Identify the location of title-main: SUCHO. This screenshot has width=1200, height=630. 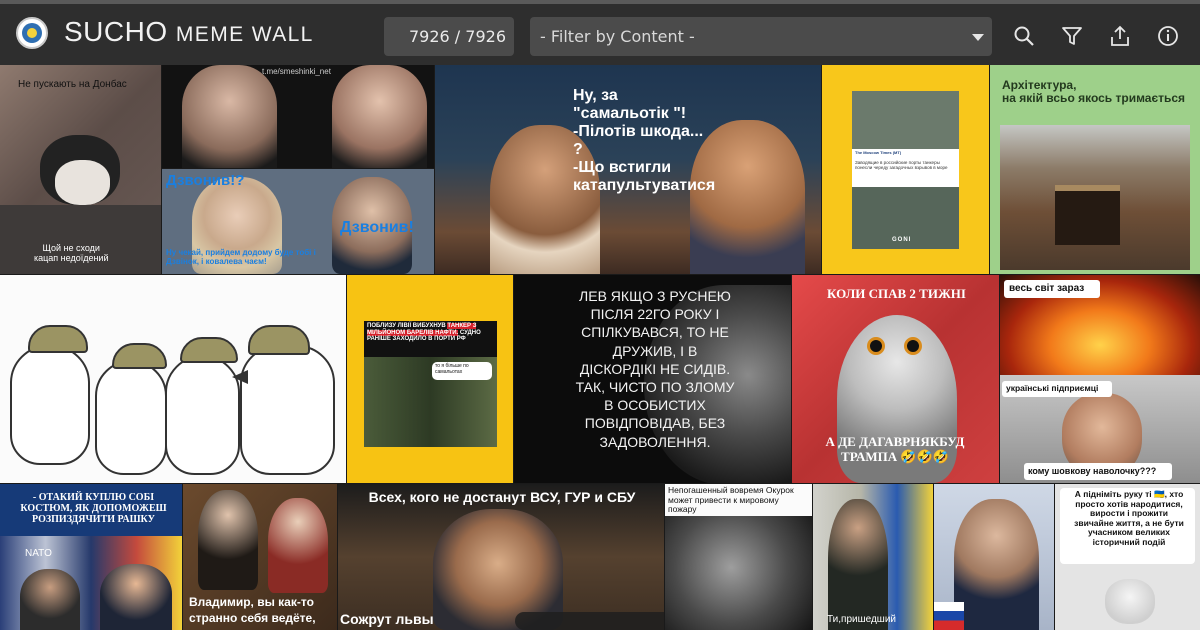
(120, 31).